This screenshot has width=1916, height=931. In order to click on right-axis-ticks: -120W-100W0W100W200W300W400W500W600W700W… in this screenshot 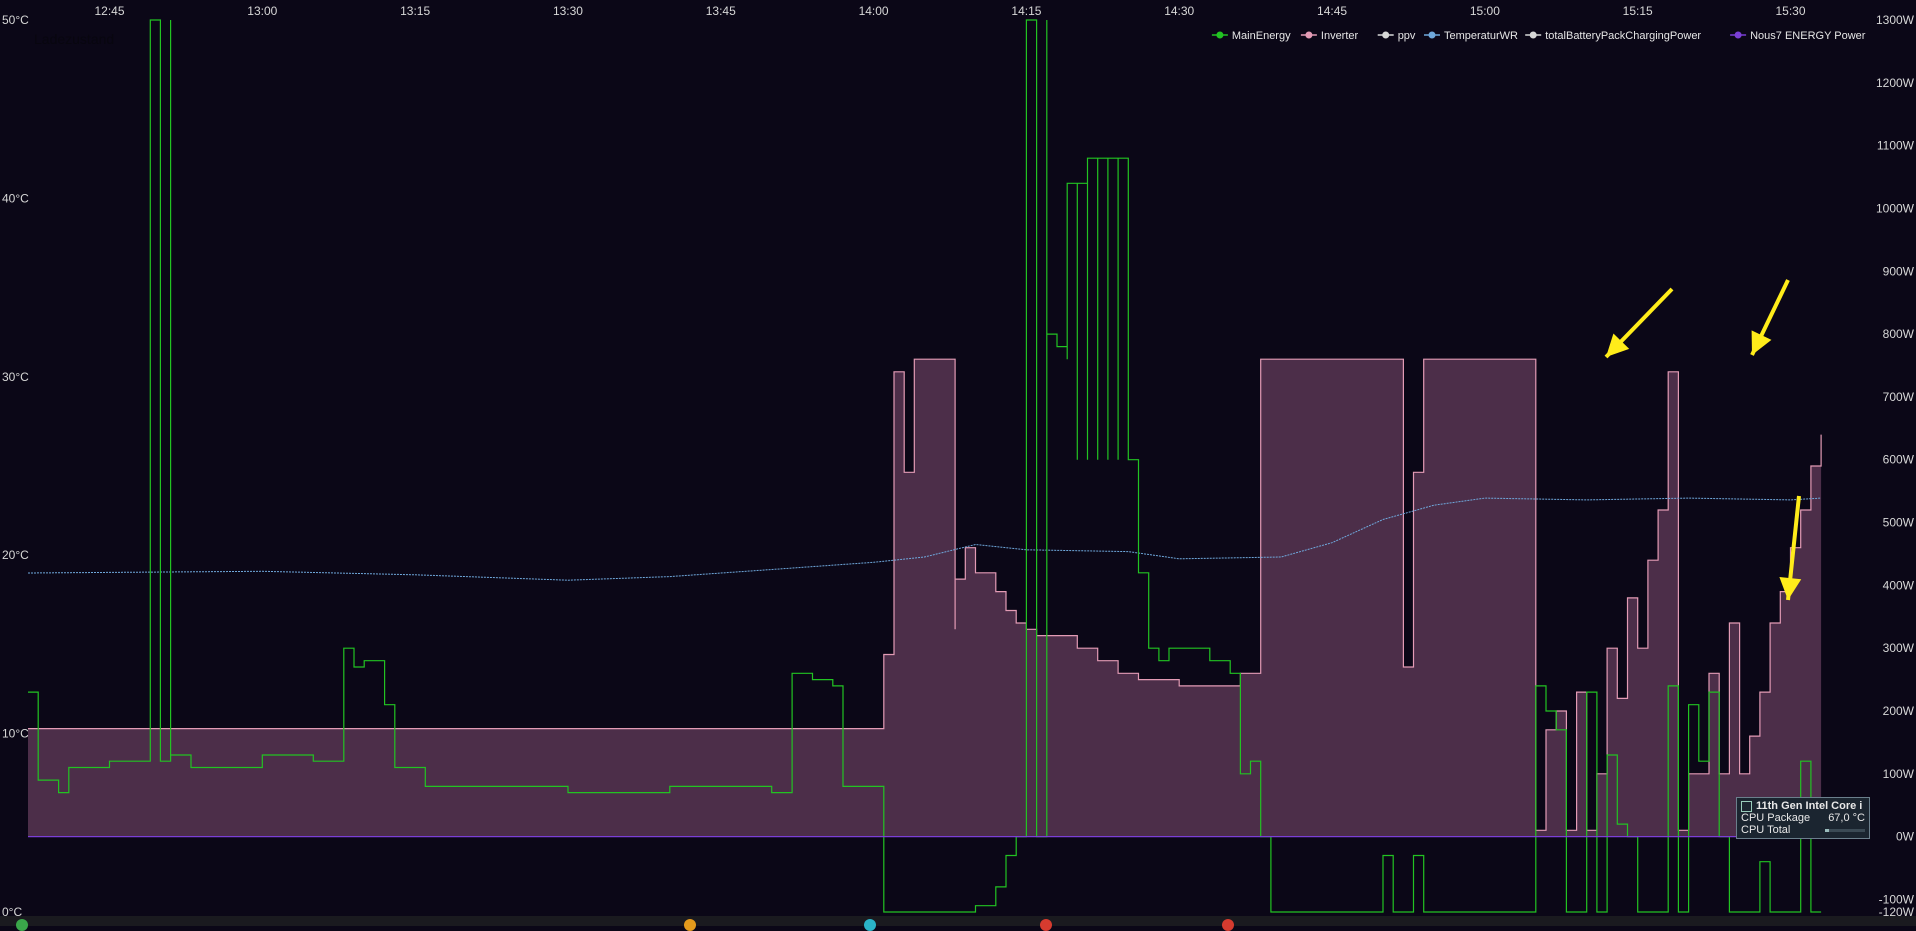, I will do `click(1895, 466)`.